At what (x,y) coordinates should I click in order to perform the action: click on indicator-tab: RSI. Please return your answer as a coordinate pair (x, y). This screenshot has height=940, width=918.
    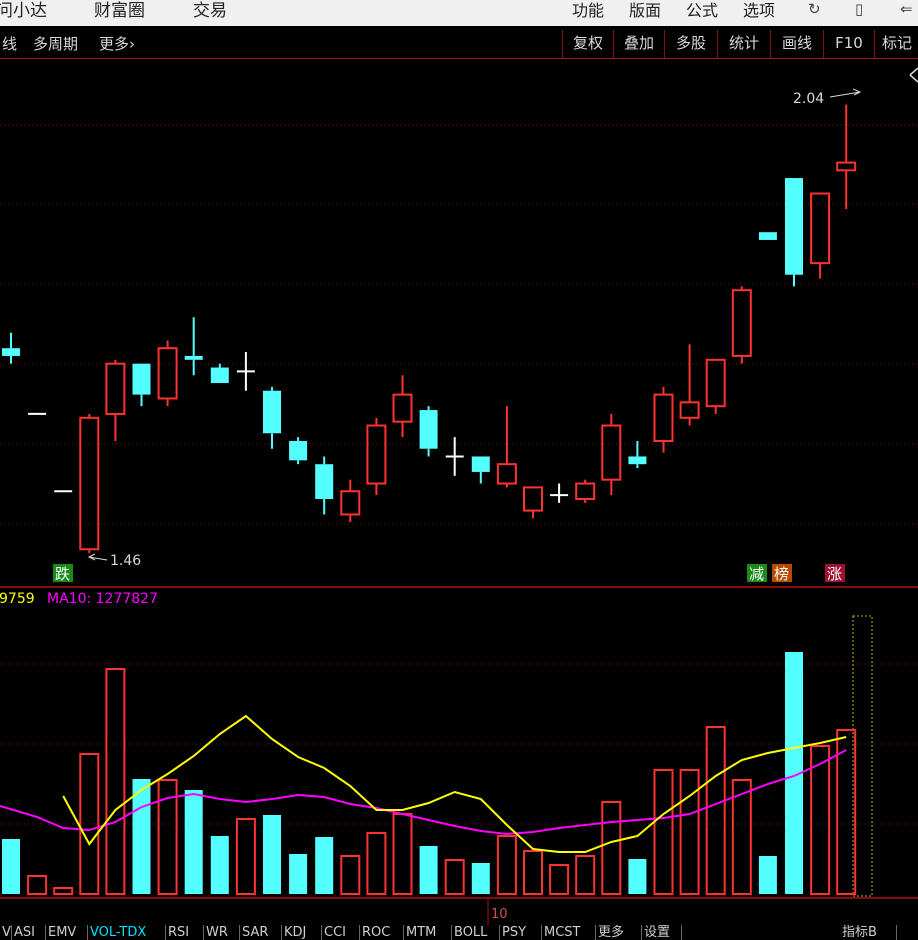
    Looking at the image, I should click on (185, 932).